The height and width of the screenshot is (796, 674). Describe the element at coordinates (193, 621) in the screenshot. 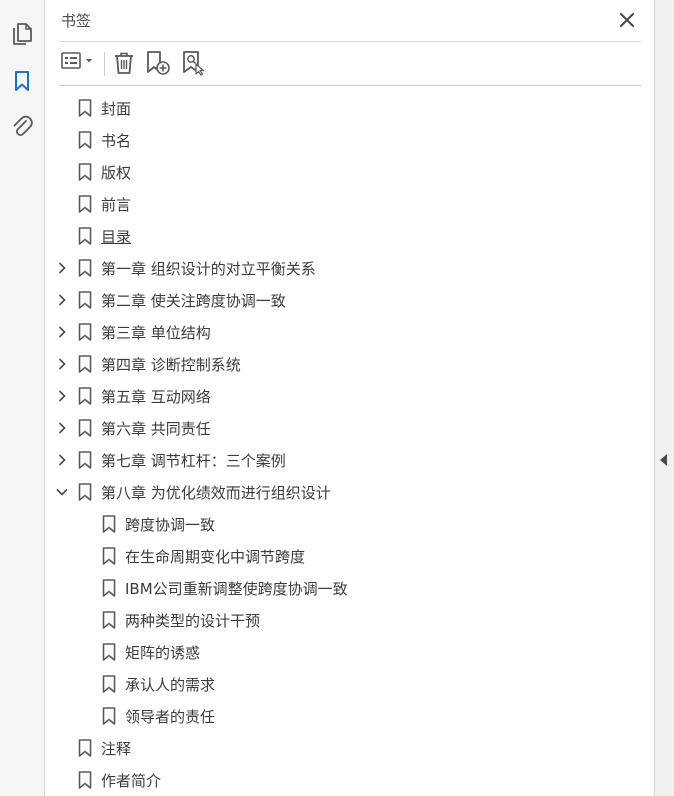

I see `bookmark-label: 两种类型的设计干预` at that location.